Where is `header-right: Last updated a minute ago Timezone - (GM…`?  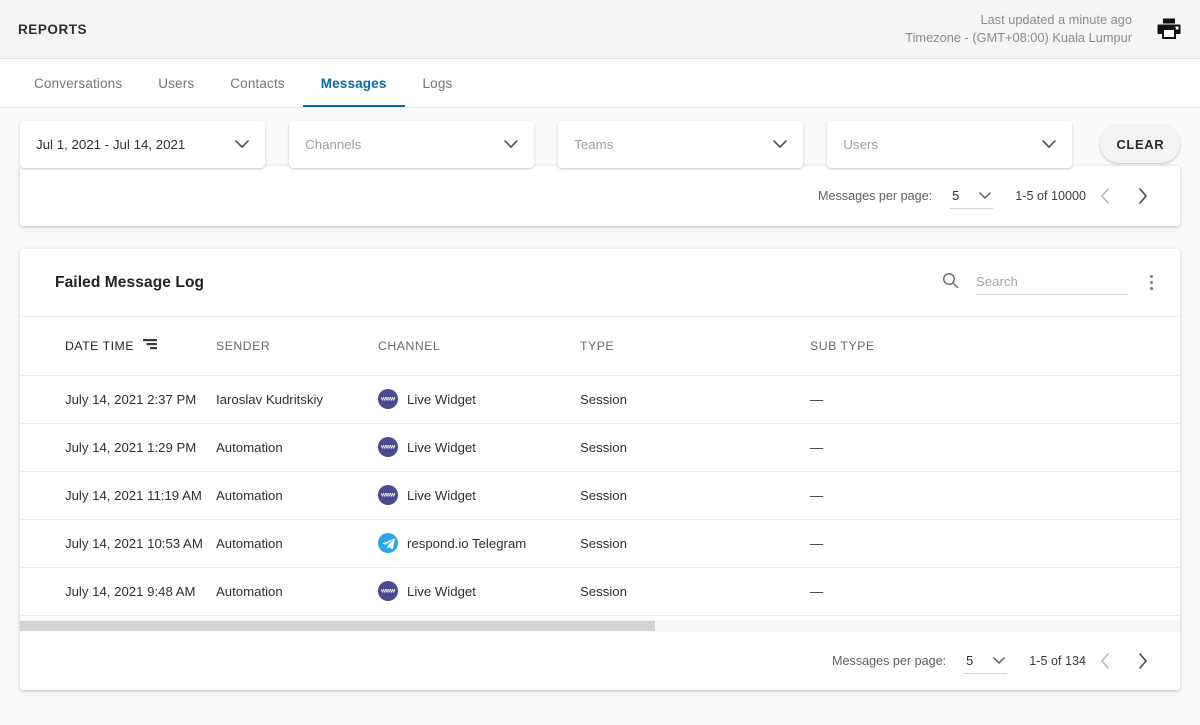
header-right: Last updated a minute ago Timezone - (GM… is located at coordinates (1044, 29).